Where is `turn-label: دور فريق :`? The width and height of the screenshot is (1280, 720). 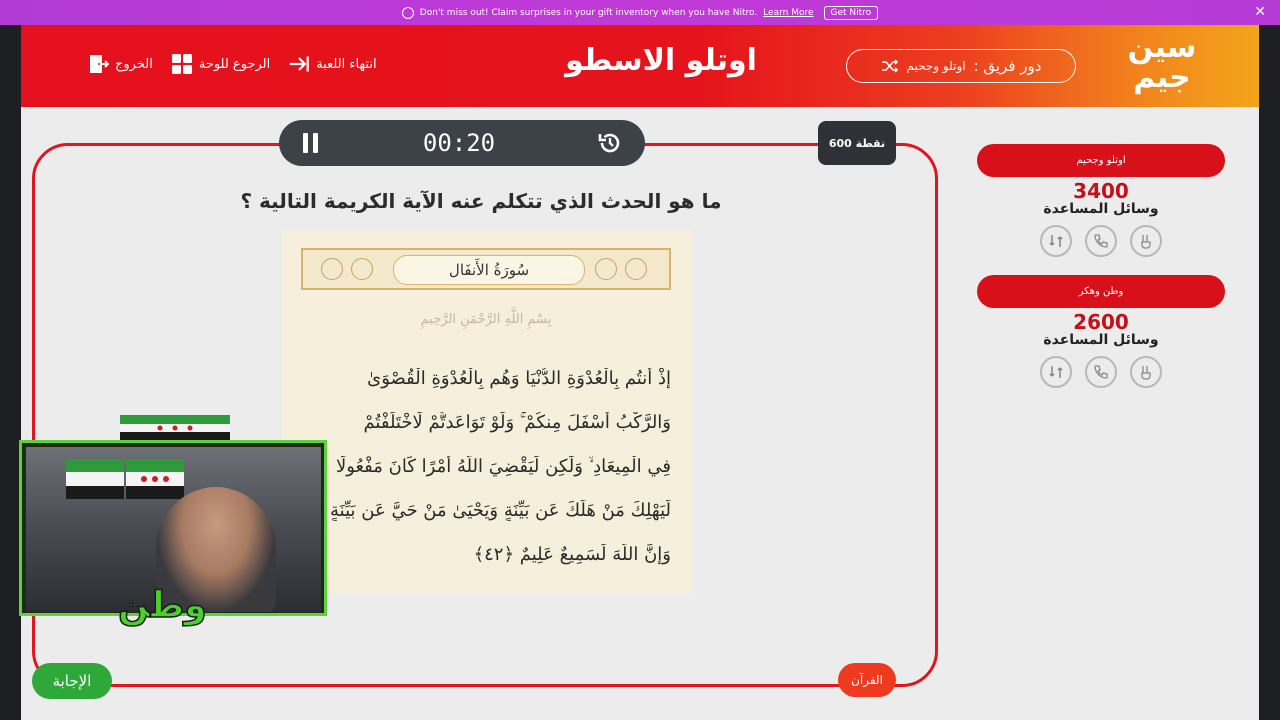 turn-label: دور فريق : is located at coordinates (1007, 66).